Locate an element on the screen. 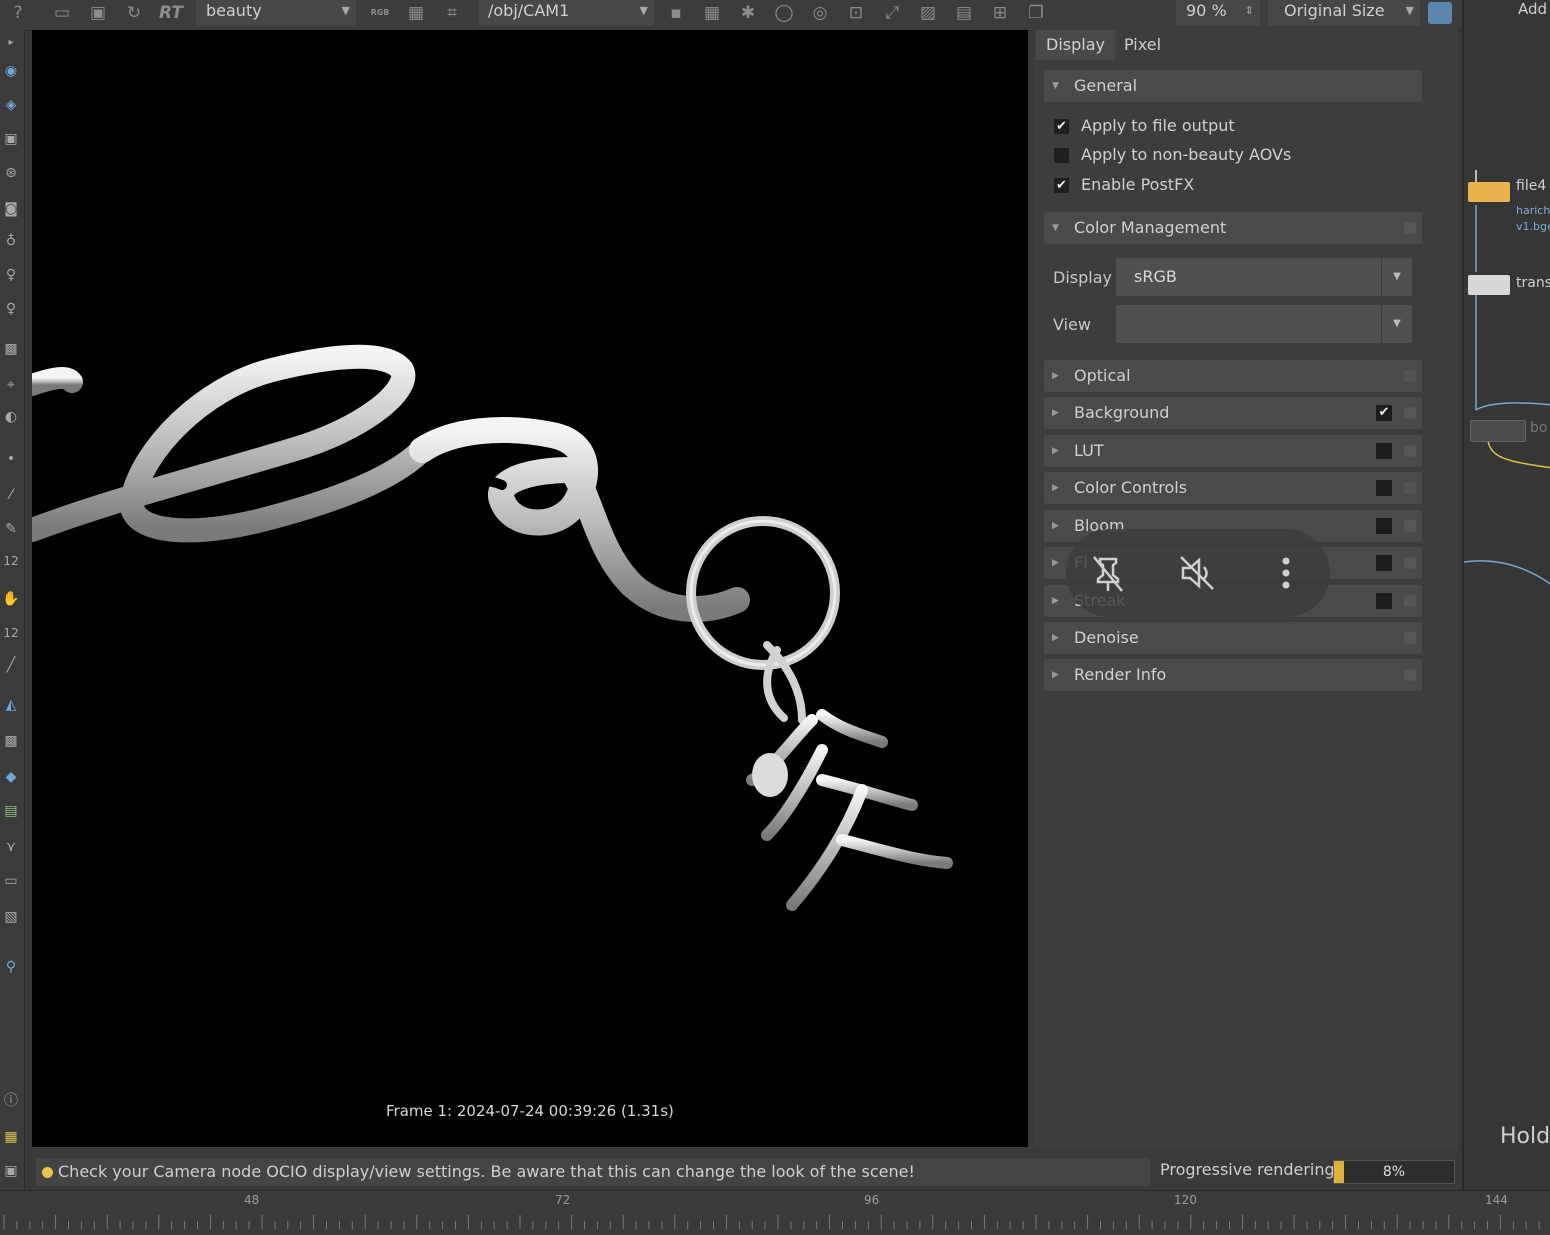 The height and width of the screenshot is (1235, 1550). lock-icon: ▣ is located at coordinates (11, 139).